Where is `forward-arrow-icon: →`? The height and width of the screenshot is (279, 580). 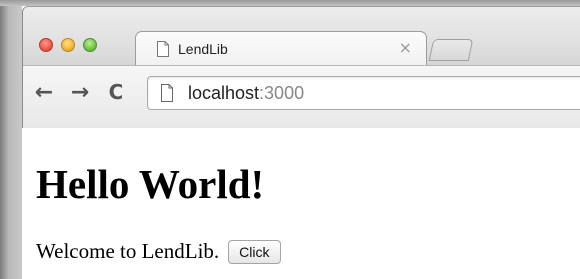 forward-arrow-icon: → is located at coordinates (80, 92).